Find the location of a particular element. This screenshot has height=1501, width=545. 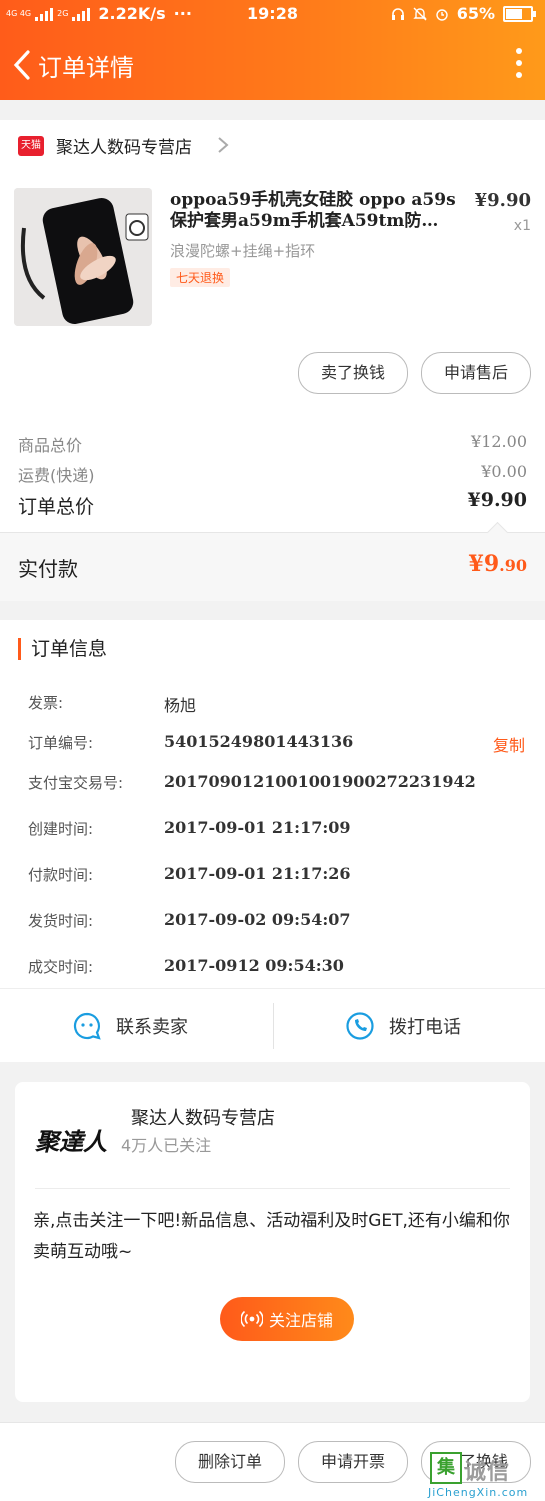

shop-followers: 4万人已关注 is located at coordinates (166, 1145).